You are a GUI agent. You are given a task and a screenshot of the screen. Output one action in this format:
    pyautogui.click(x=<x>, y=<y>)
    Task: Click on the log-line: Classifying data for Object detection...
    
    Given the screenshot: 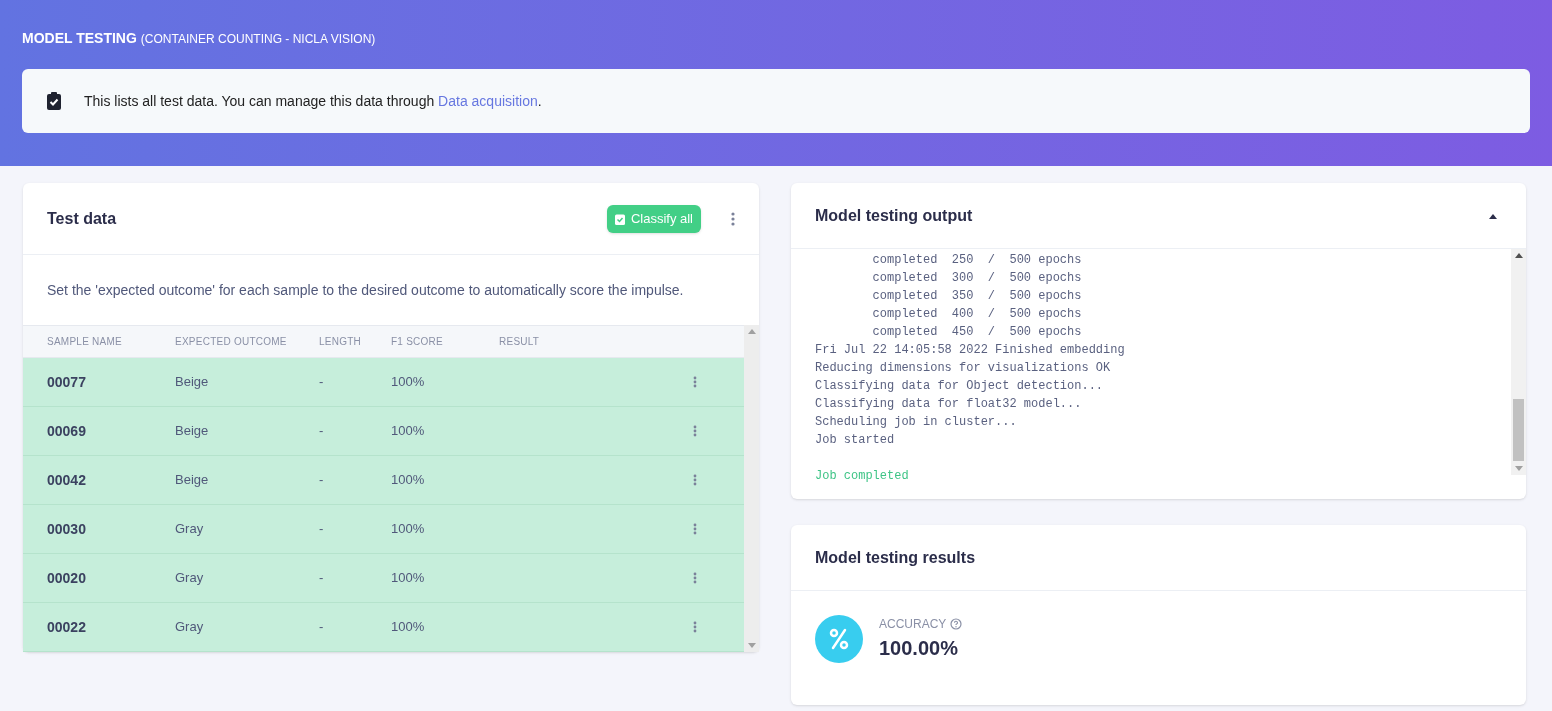 What is the action you would take?
    pyautogui.click(x=959, y=386)
    